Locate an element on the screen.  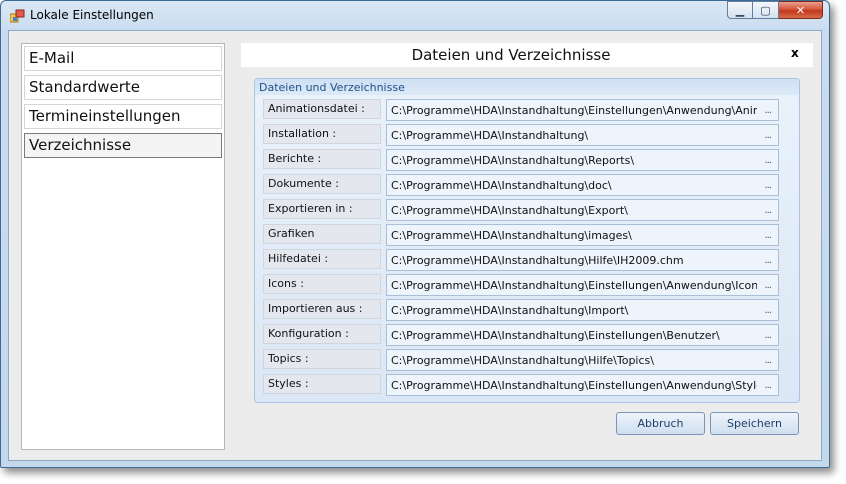
maximize-button: ▢ is located at coordinates (766, 10).